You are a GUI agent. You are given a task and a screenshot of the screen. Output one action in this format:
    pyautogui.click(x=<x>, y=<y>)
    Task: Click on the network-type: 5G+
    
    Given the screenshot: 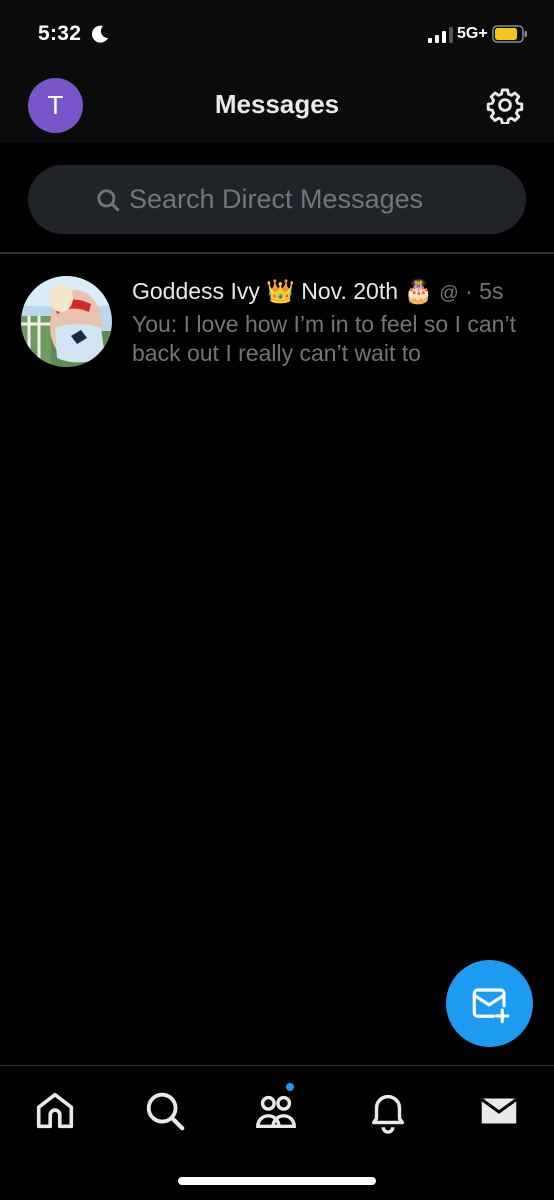 What is the action you would take?
    pyautogui.click(x=472, y=33)
    